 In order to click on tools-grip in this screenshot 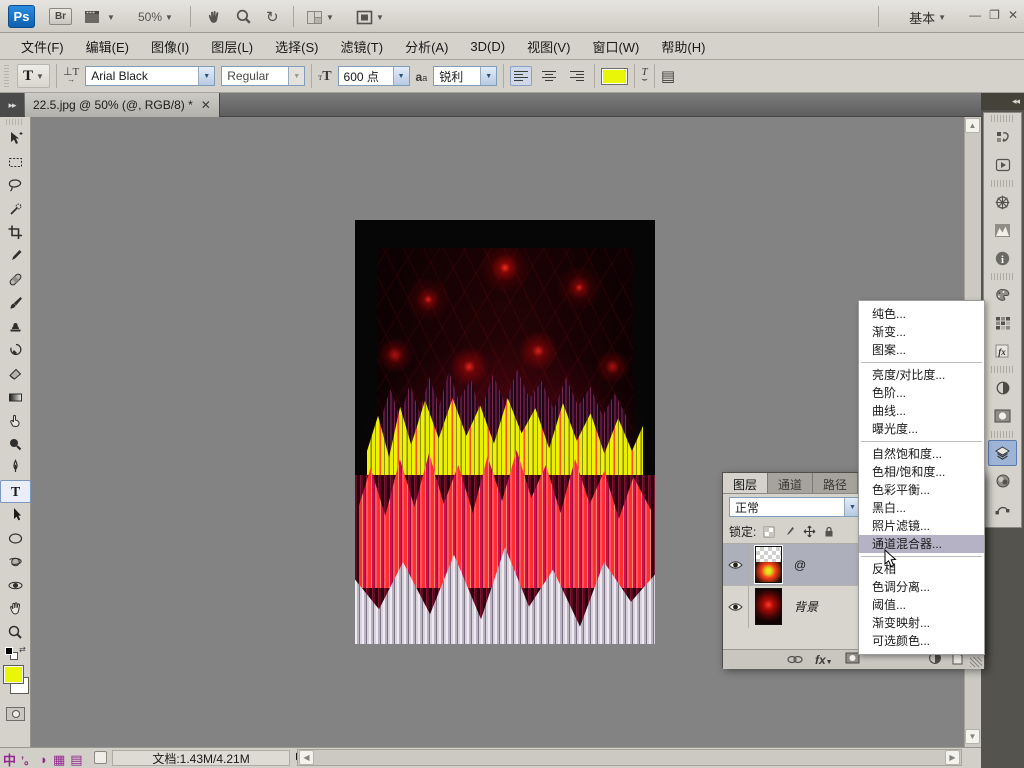, I will do `click(15, 122)`.